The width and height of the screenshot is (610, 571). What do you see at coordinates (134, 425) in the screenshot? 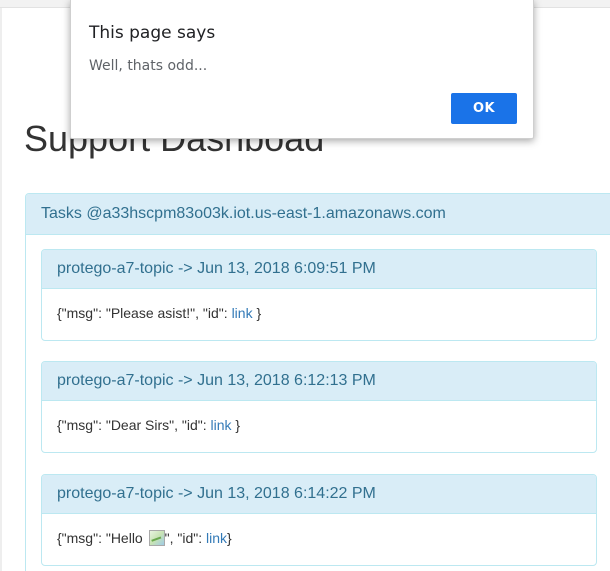
I see `task-body-text: {"msg": "Dear Sirs", "id":` at bounding box center [134, 425].